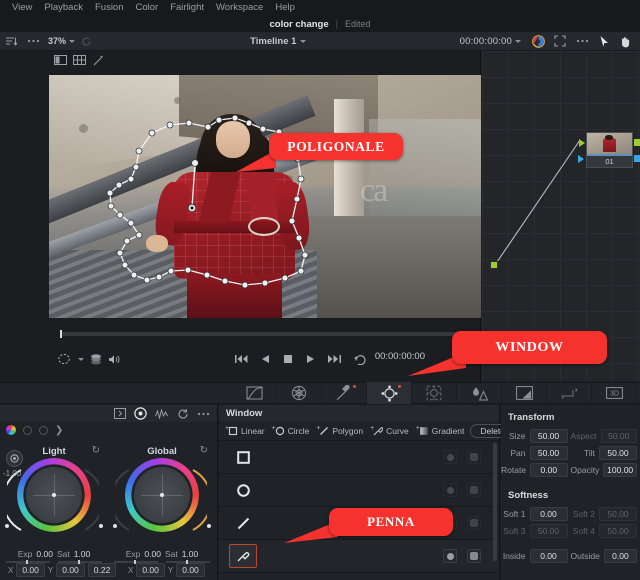  What do you see at coordinates (96, 359) in the screenshot?
I see `stack-layers-icon` at bounding box center [96, 359].